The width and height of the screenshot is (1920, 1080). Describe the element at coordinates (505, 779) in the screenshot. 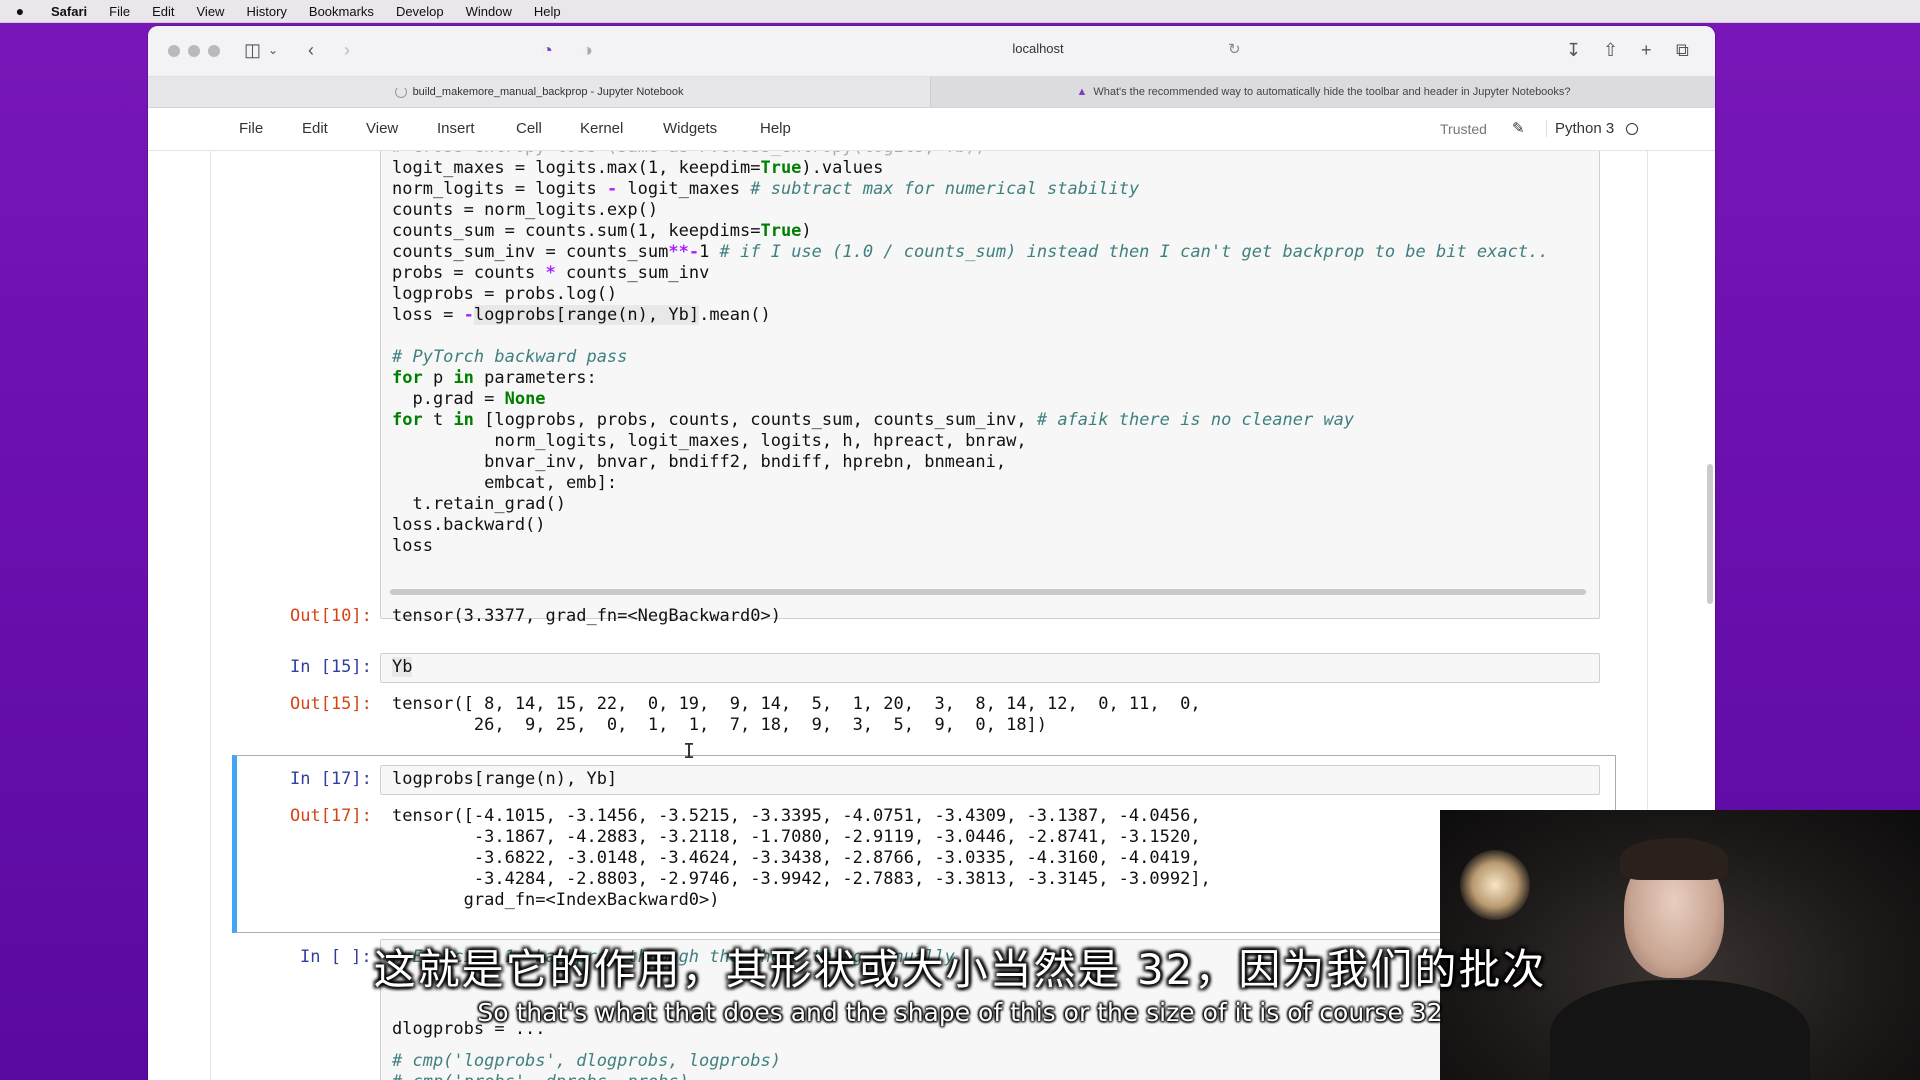

I see `cell-17-code: logprobs[range(n), Yb]` at that location.